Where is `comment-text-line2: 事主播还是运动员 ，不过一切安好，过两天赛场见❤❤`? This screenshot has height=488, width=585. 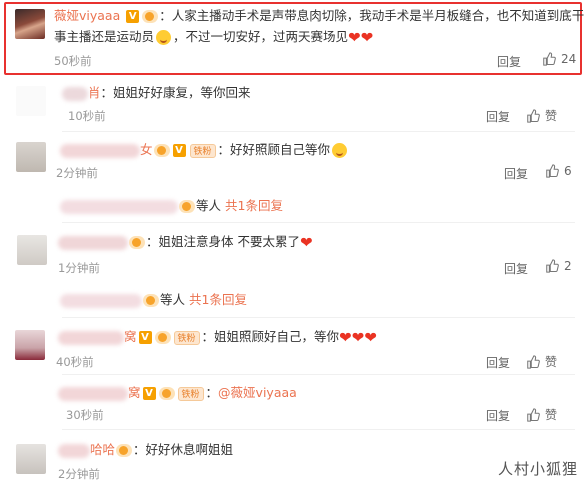 comment-text-line2: 事主播还是运动员 ，不过一切安好，过两天赛场见❤❤ is located at coordinates (214, 37).